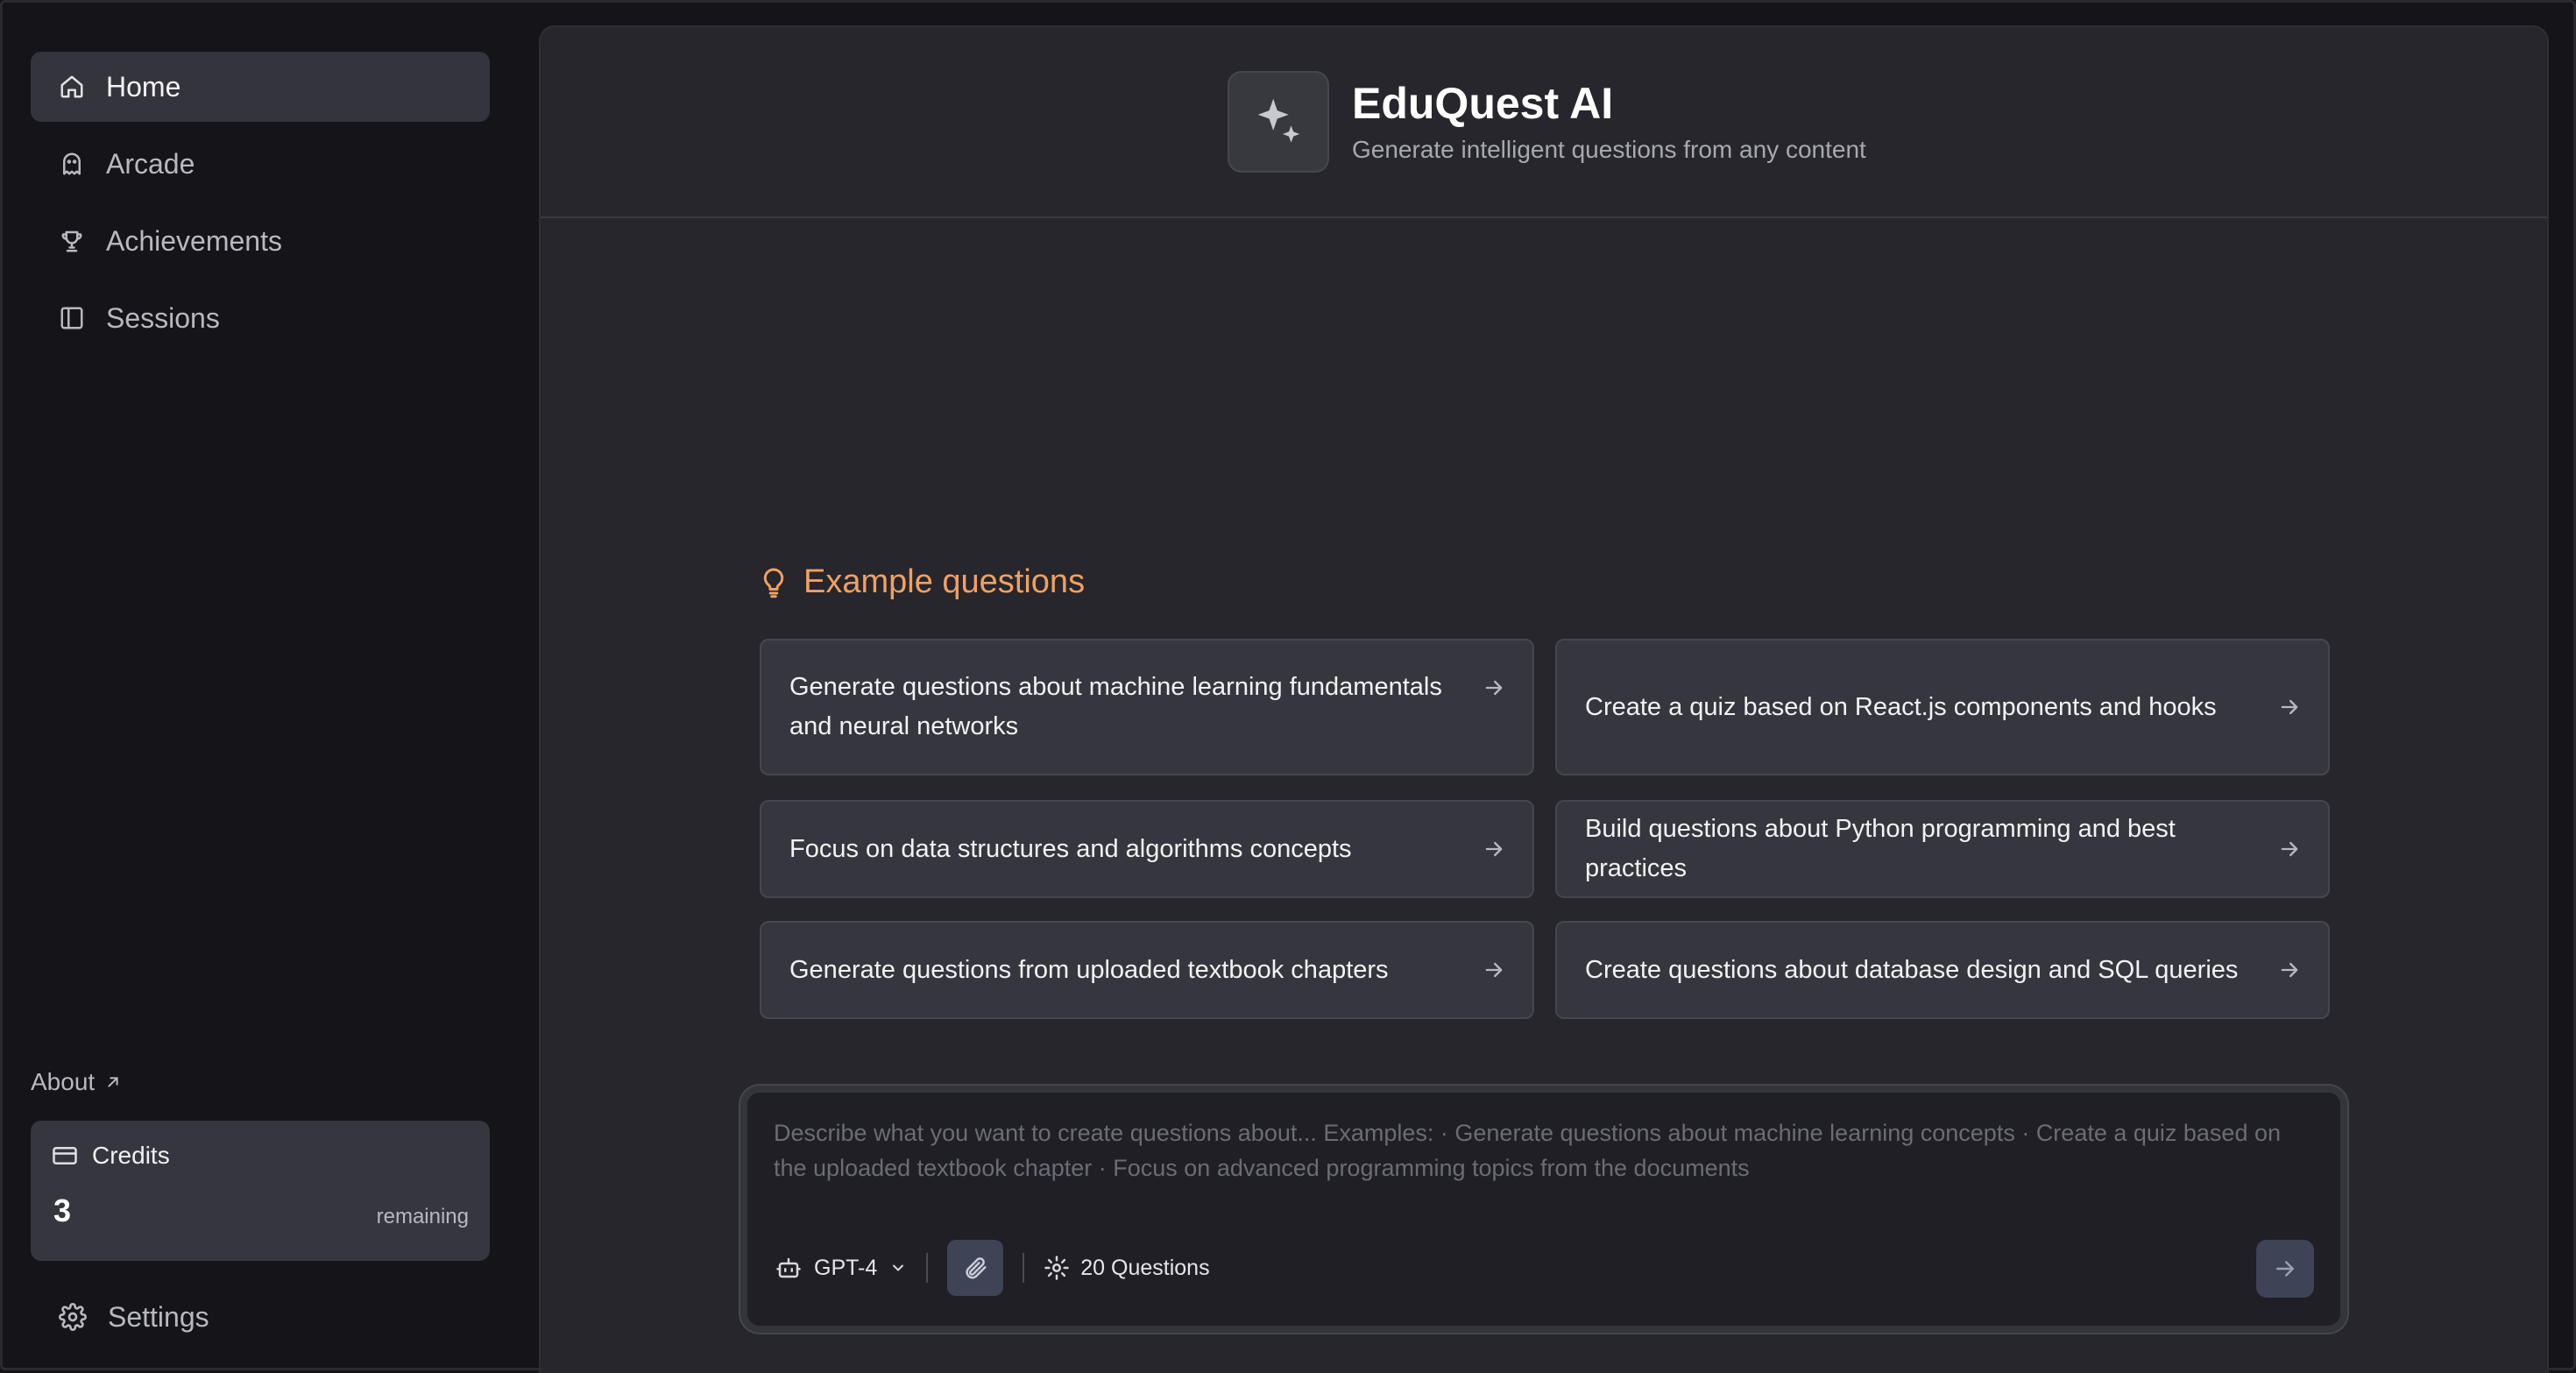  I want to click on attach-button, so click(975, 1268).